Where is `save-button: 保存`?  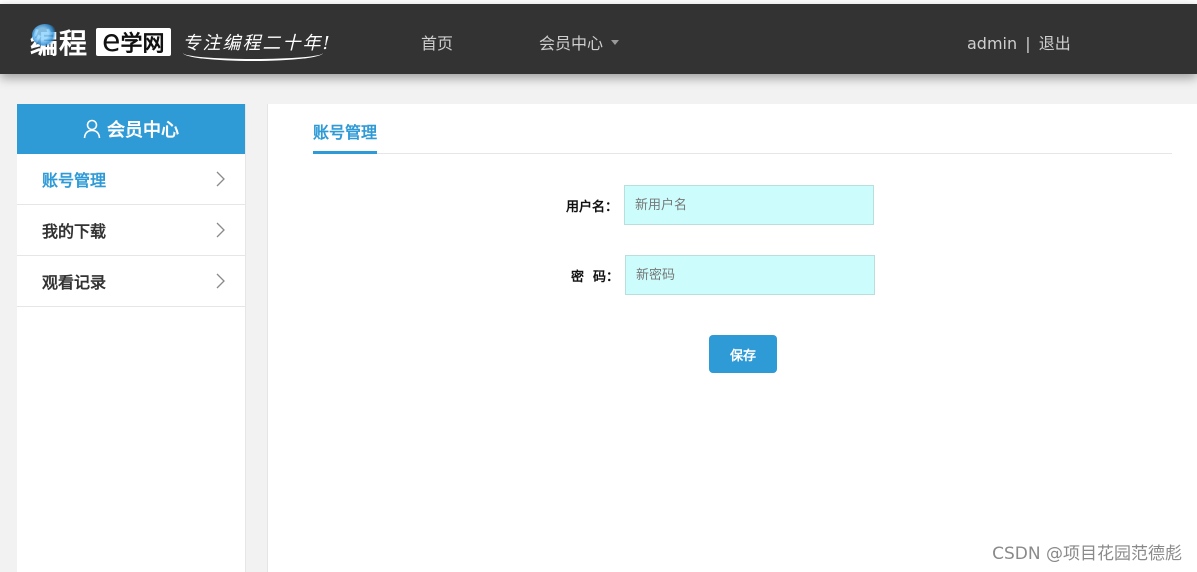 save-button: 保存 is located at coordinates (743, 354).